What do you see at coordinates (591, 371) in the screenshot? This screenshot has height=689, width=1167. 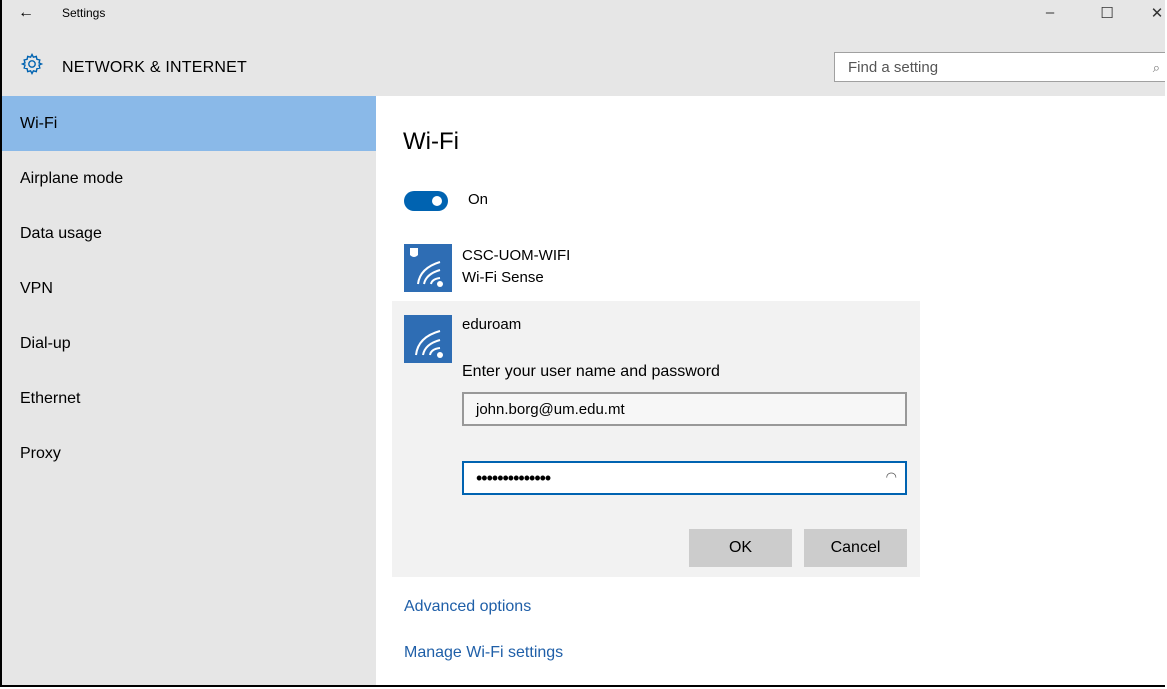 I see `login-prompt: Enter your user name and password` at bounding box center [591, 371].